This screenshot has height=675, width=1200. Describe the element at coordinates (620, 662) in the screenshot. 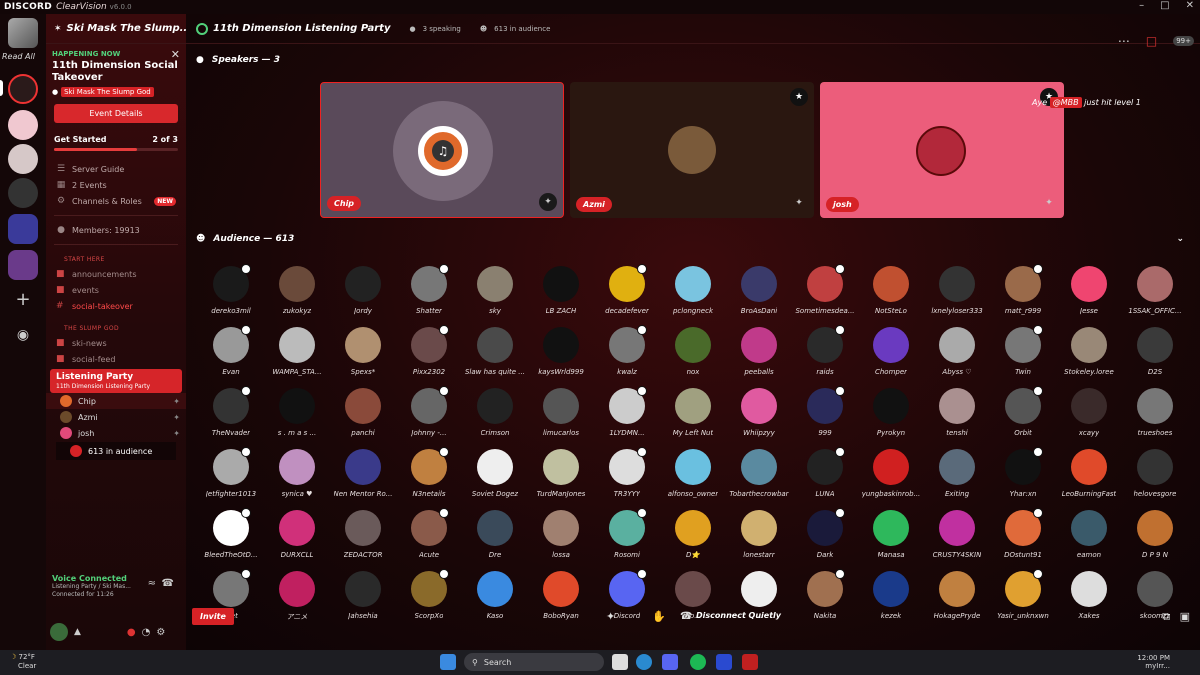

I see `task-view-icon` at that location.